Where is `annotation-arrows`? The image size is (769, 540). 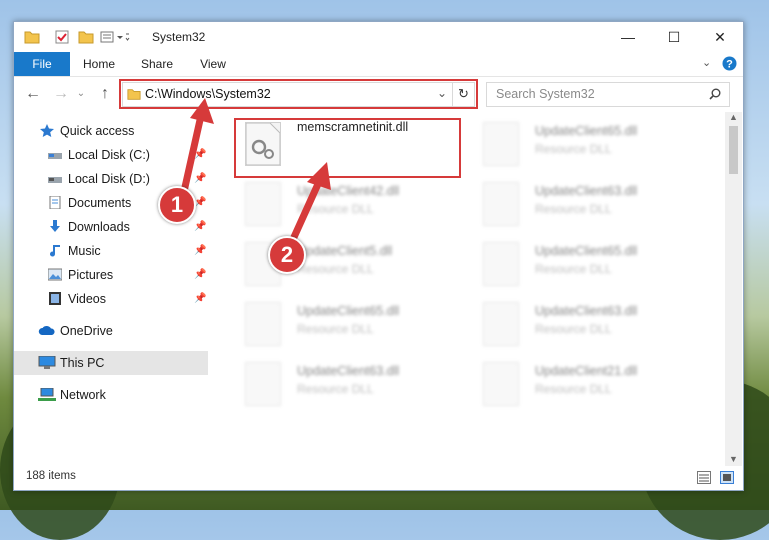 annotation-arrows is located at coordinates (255, 174).